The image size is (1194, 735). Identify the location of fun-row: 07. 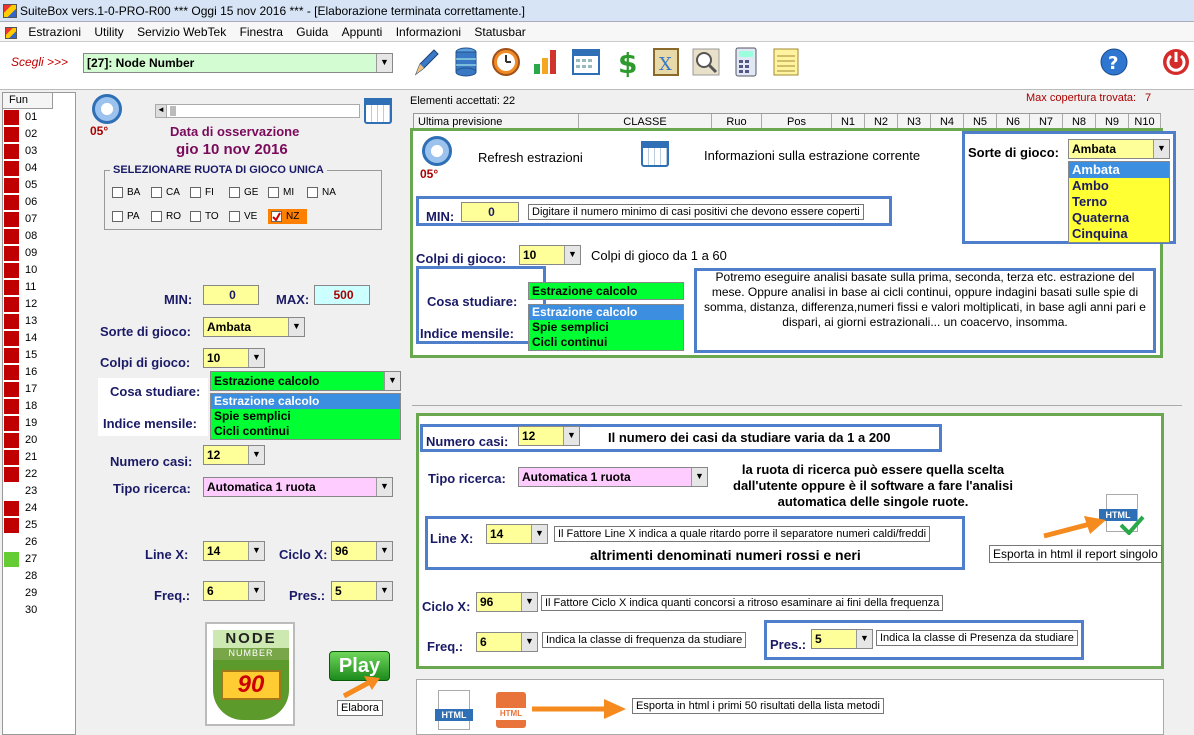
(39, 219).